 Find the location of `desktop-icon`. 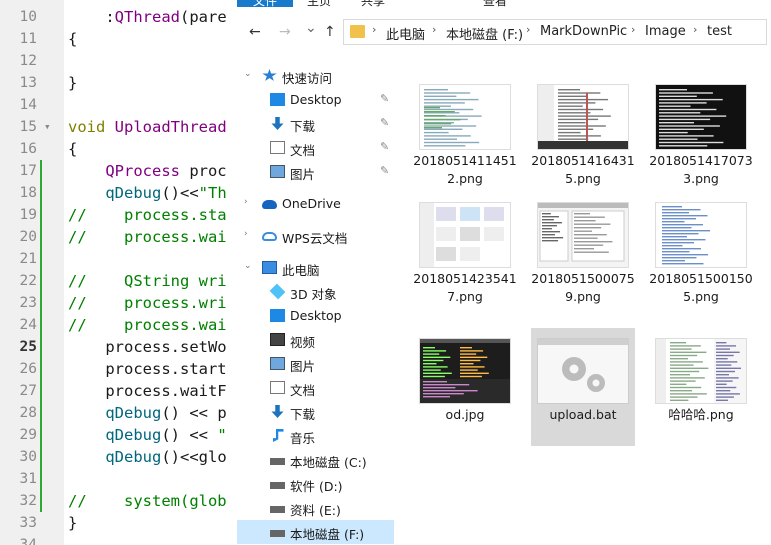

desktop-icon is located at coordinates (277, 99).